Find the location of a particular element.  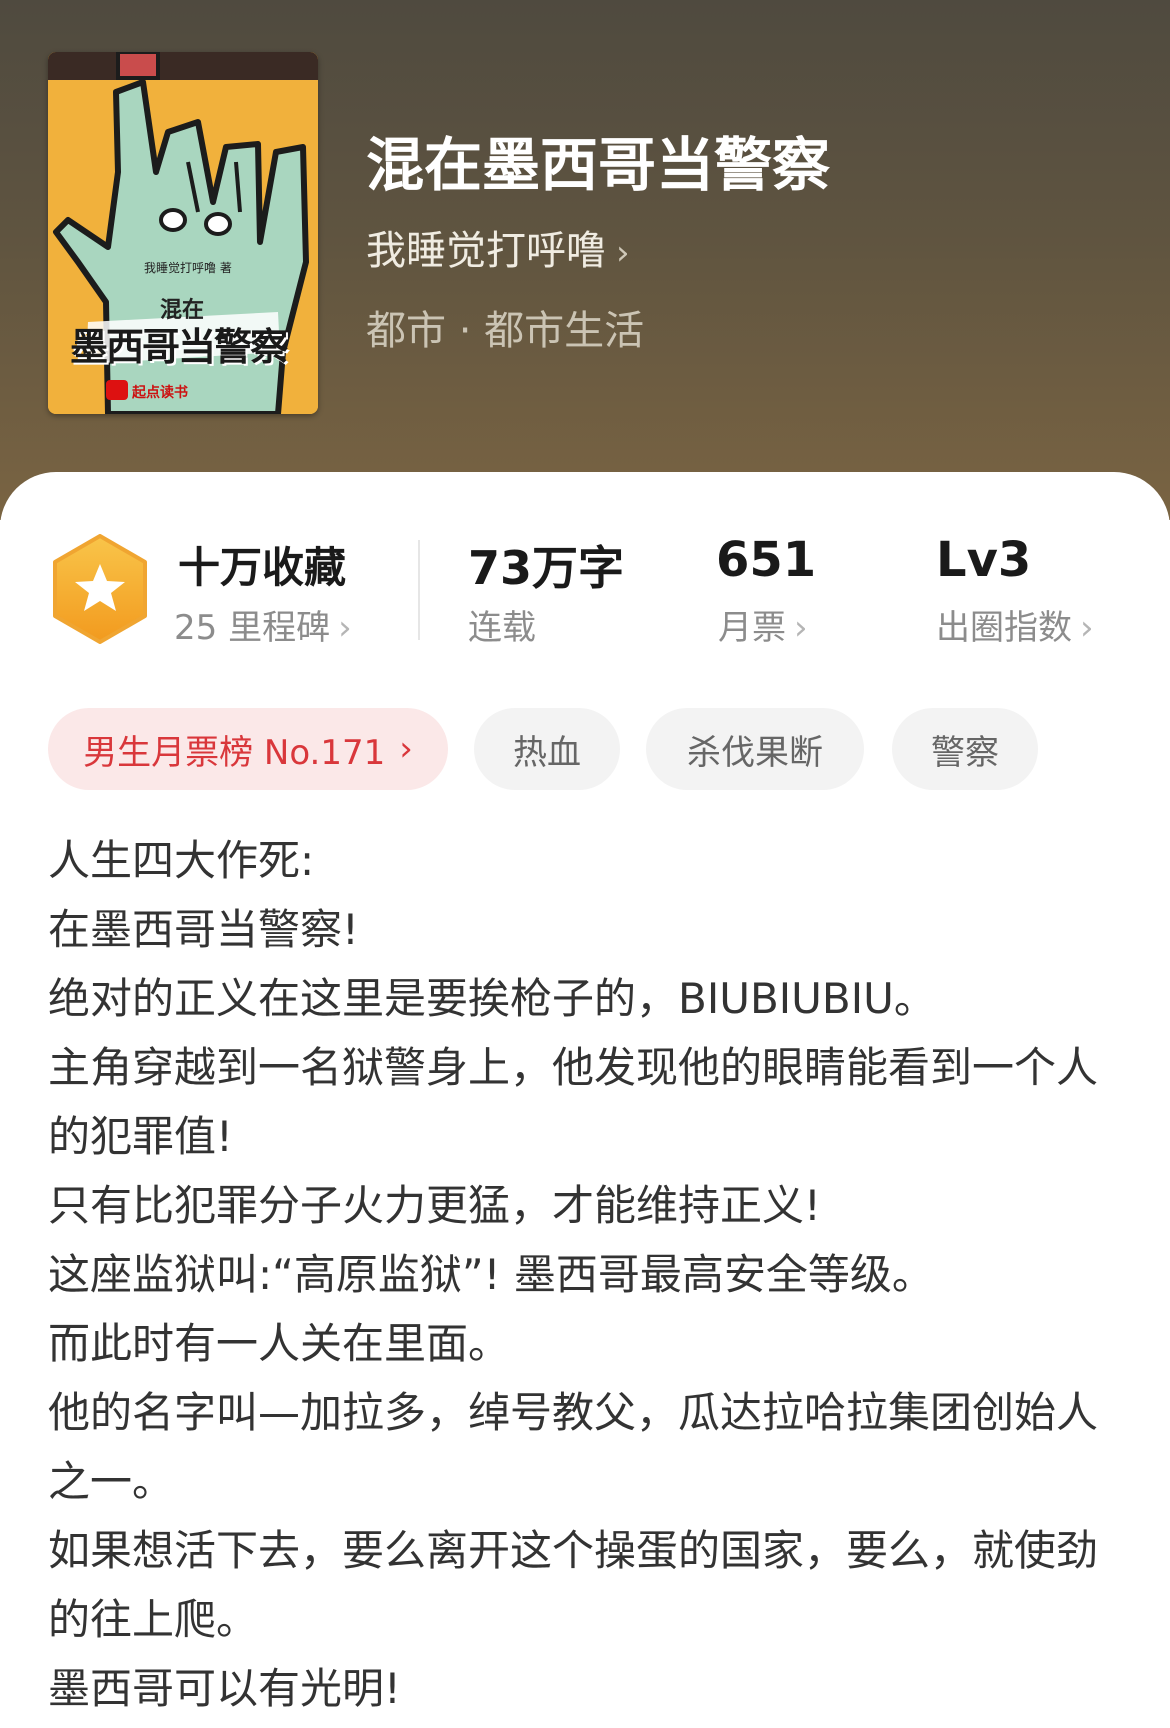

description-line: 这座监狱叫:“高原监狱”! 墨西哥最高安全等级。 is located at coordinates (491, 1274).